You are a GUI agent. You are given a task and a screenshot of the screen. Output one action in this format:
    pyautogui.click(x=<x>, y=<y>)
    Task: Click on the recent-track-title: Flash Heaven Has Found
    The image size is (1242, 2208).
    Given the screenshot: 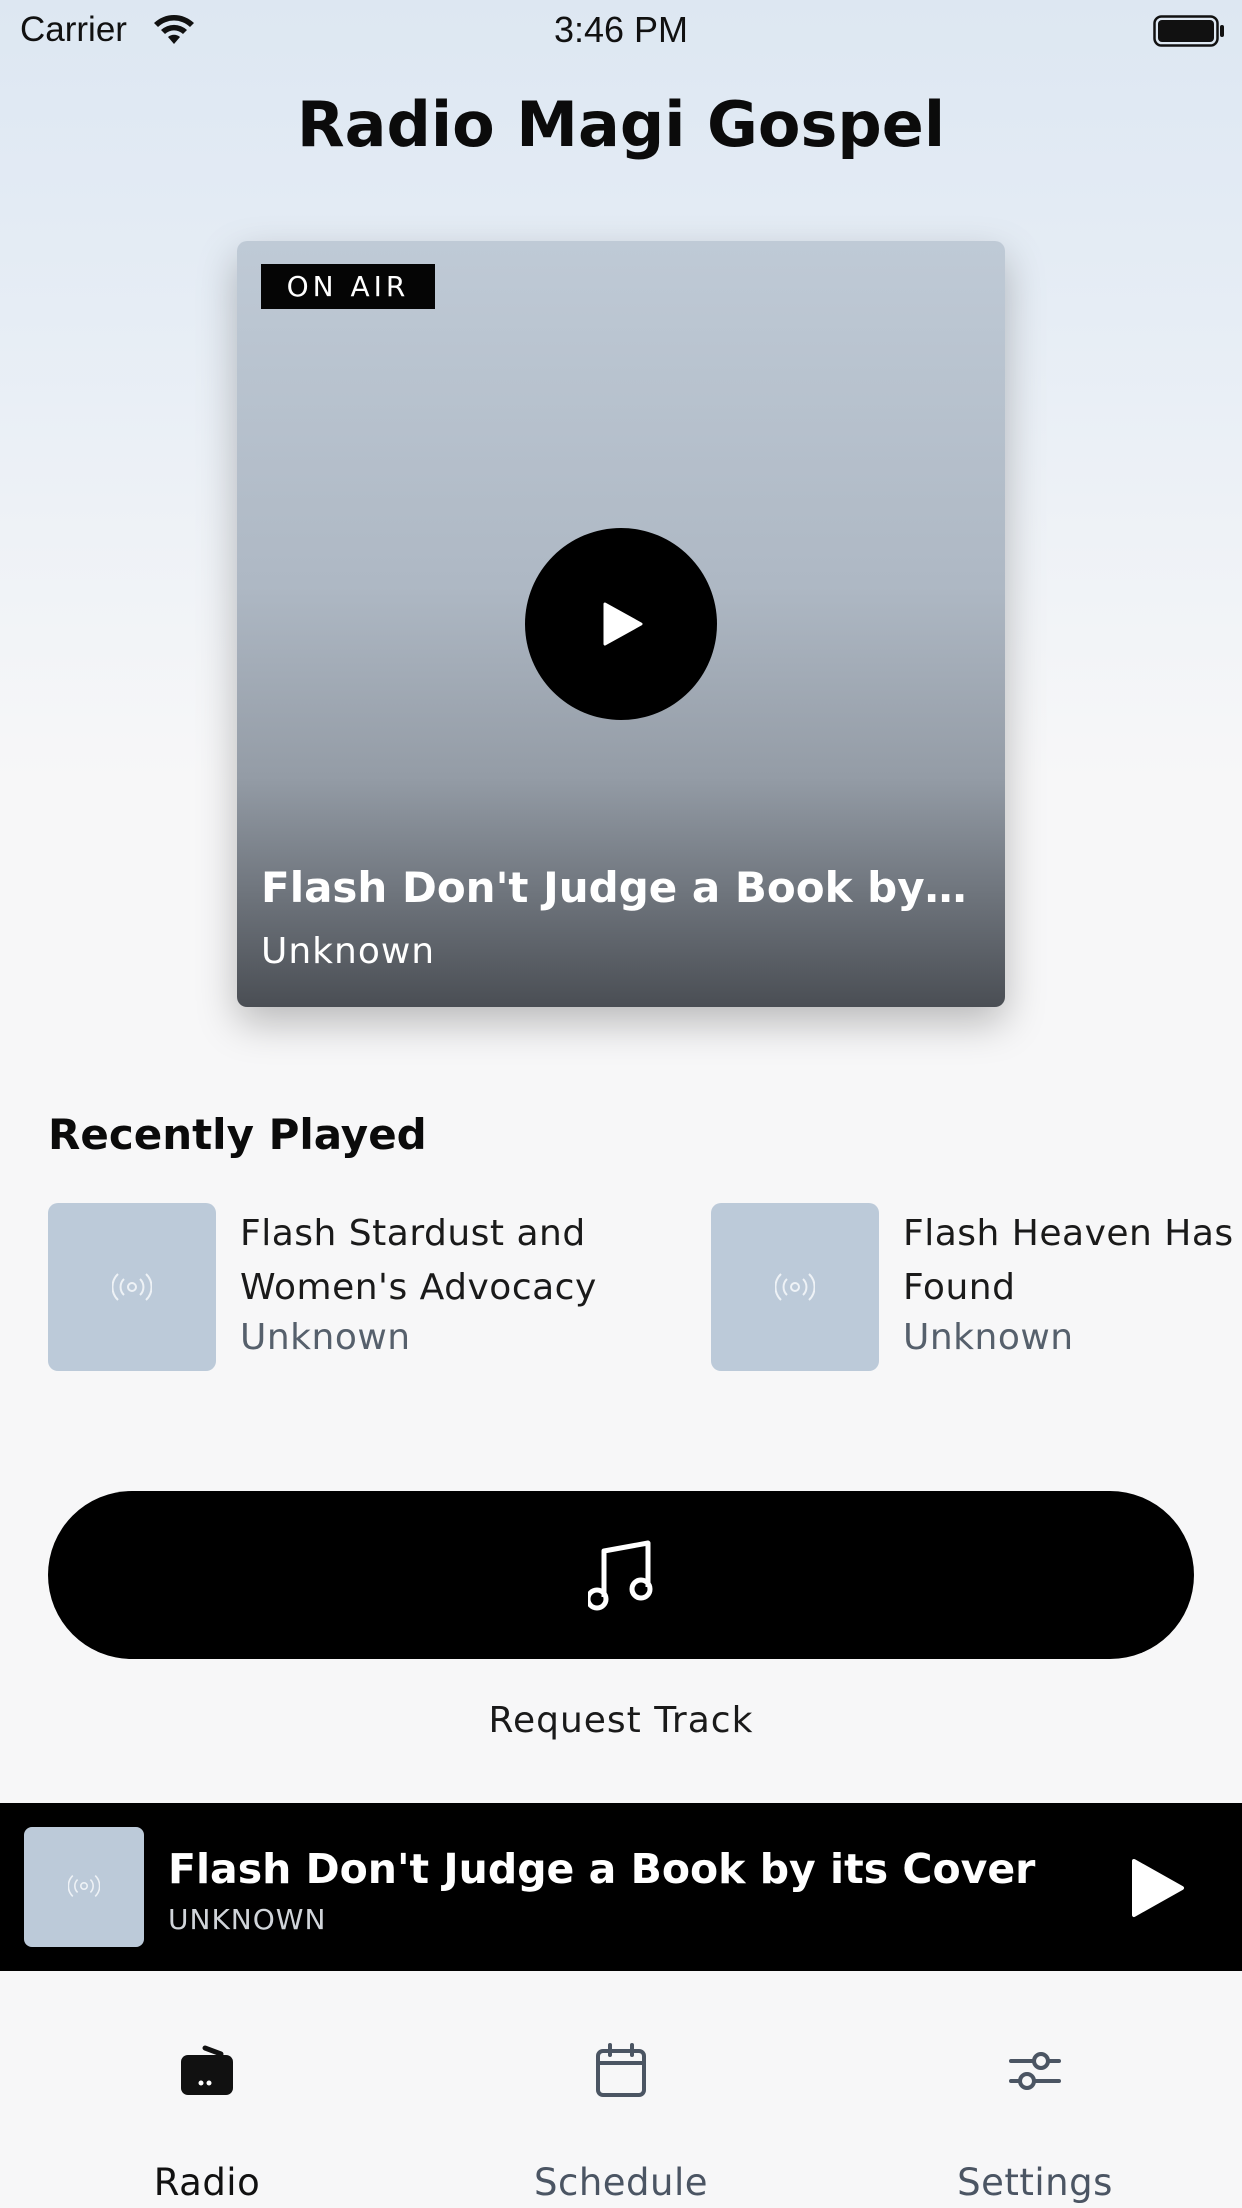 What is the action you would take?
    pyautogui.click(x=1068, y=1260)
    